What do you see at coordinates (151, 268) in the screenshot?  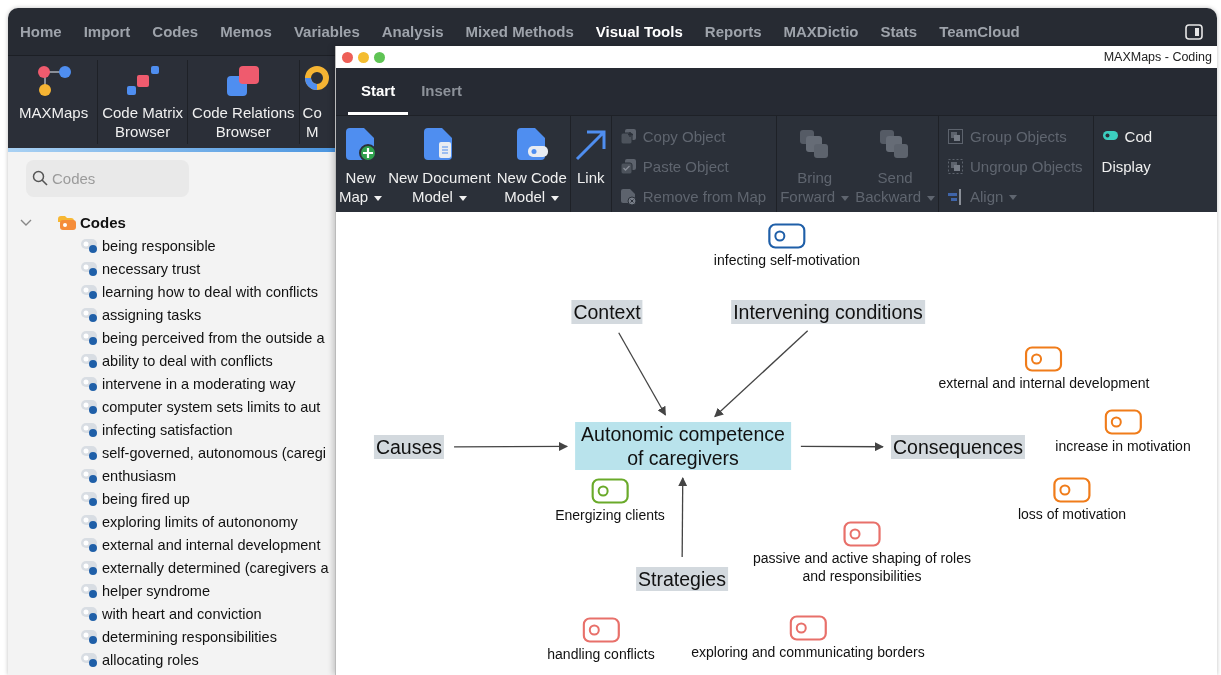 I see `tree-item: necessary trust` at bounding box center [151, 268].